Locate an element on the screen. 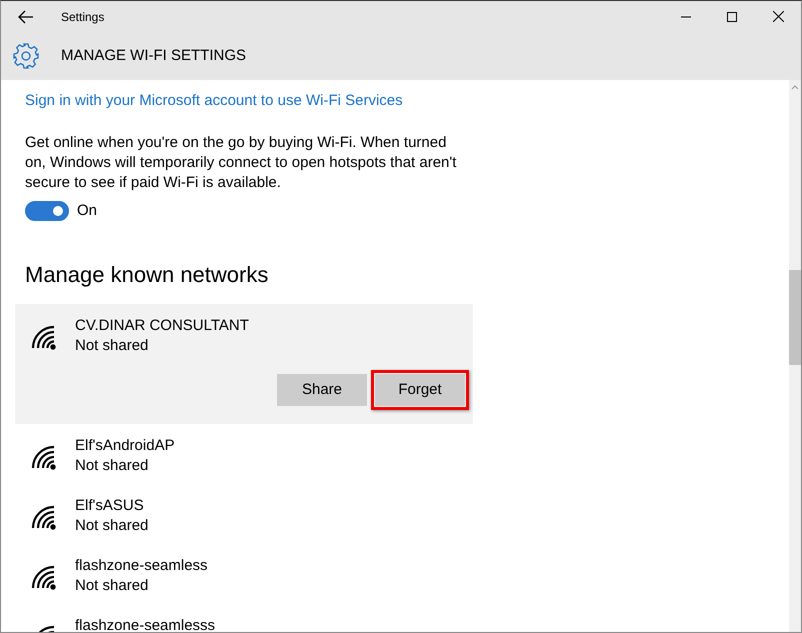 This screenshot has width=802, height=633. network-item: Elf'sASUS Not shared is located at coordinates (244, 514).